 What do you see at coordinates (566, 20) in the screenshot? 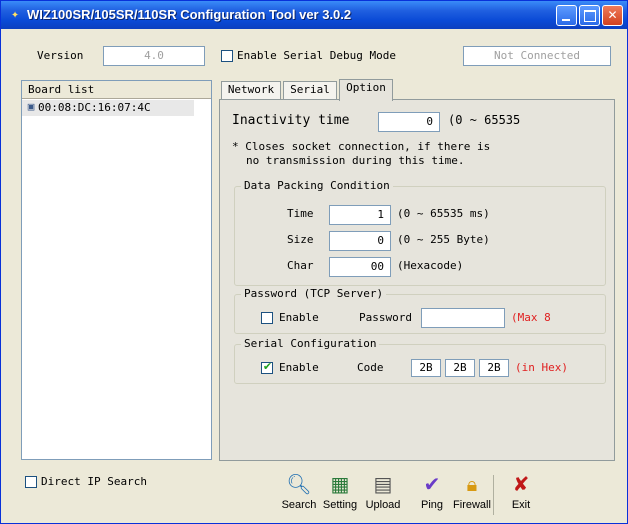
I see `minimize-icon` at bounding box center [566, 20].